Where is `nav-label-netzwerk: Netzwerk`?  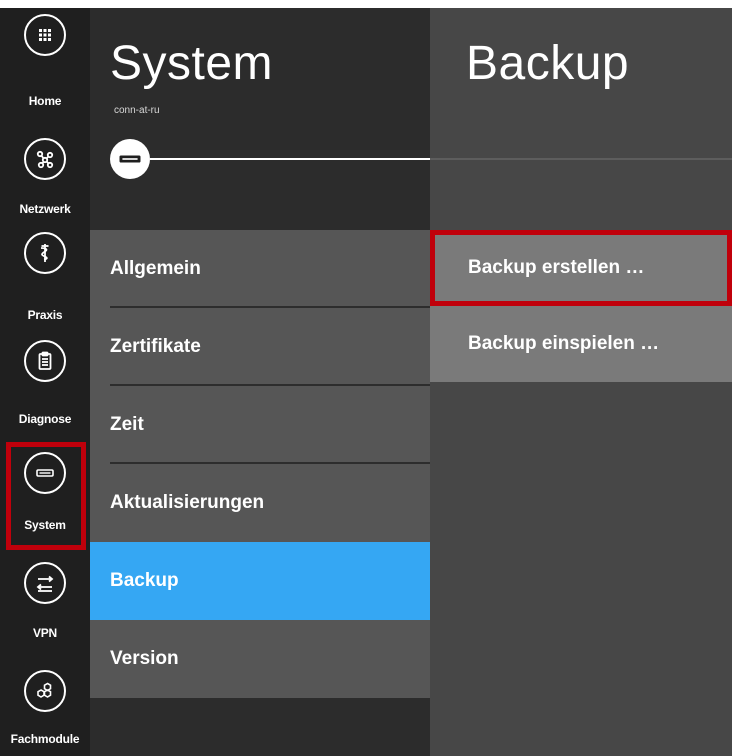 nav-label-netzwerk: Netzwerk is located at coordinates (45, 209).